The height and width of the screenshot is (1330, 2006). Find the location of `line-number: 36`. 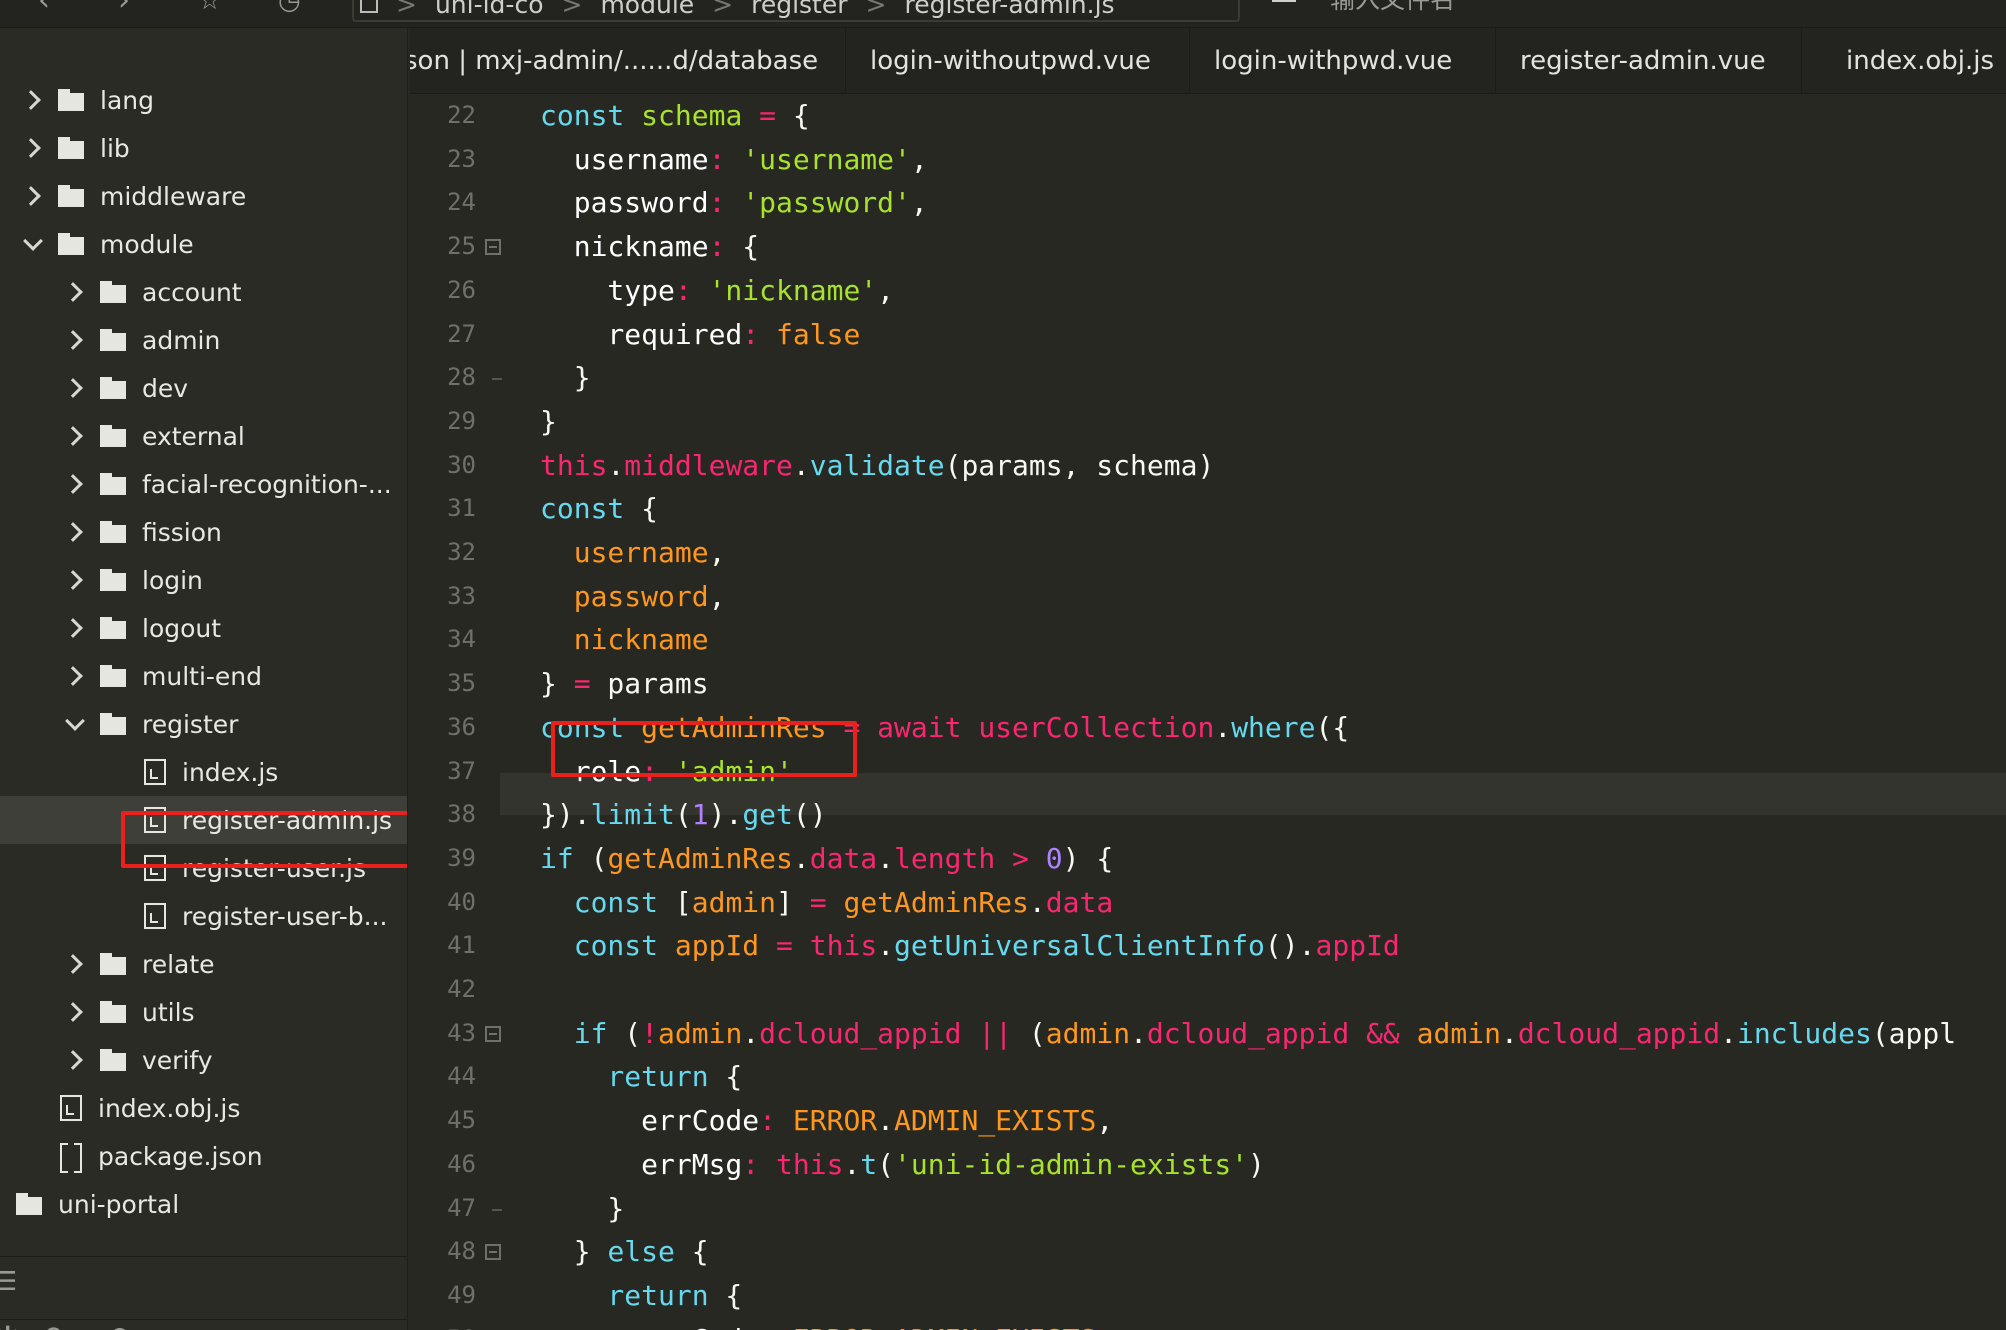

line-number: 36 is located at coordinates (461, 726).